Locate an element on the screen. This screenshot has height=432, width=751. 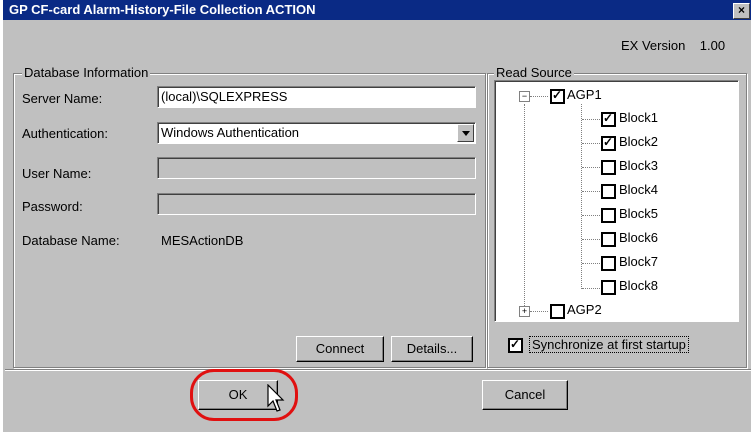
tree-line-agp2 is located at coordinates (539, 311).